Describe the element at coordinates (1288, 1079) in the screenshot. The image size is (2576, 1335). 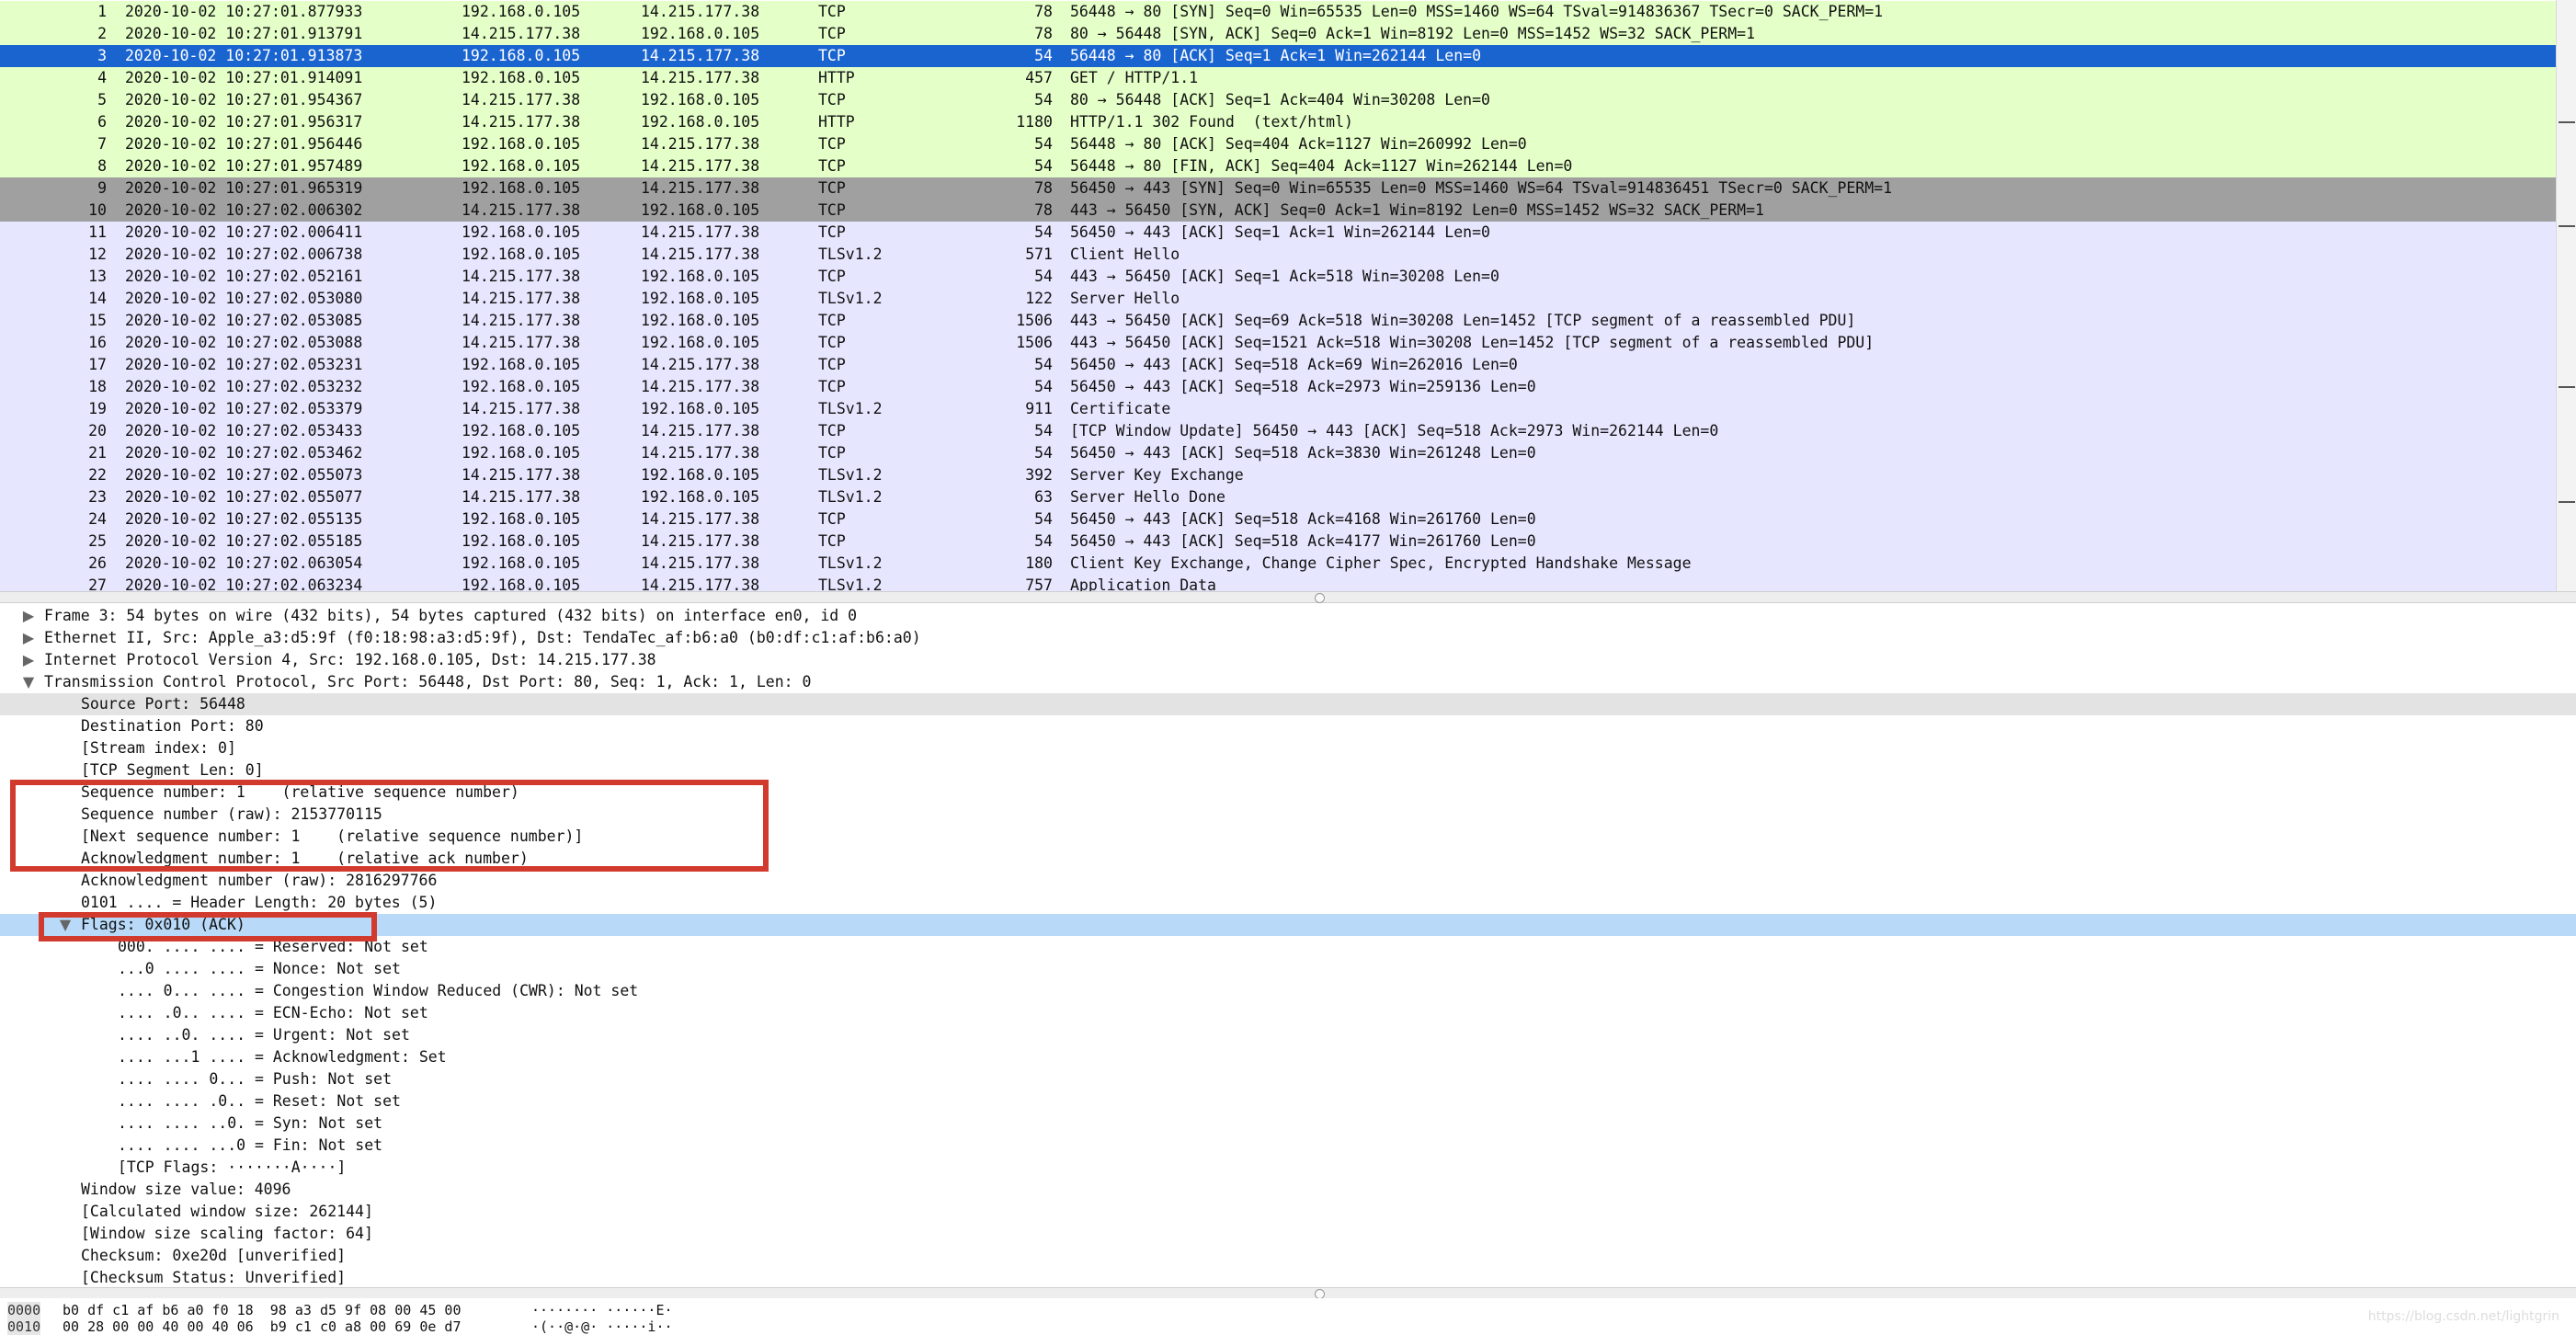
I see `detail-row: .... .... 0... = Push: Not set` at that location.